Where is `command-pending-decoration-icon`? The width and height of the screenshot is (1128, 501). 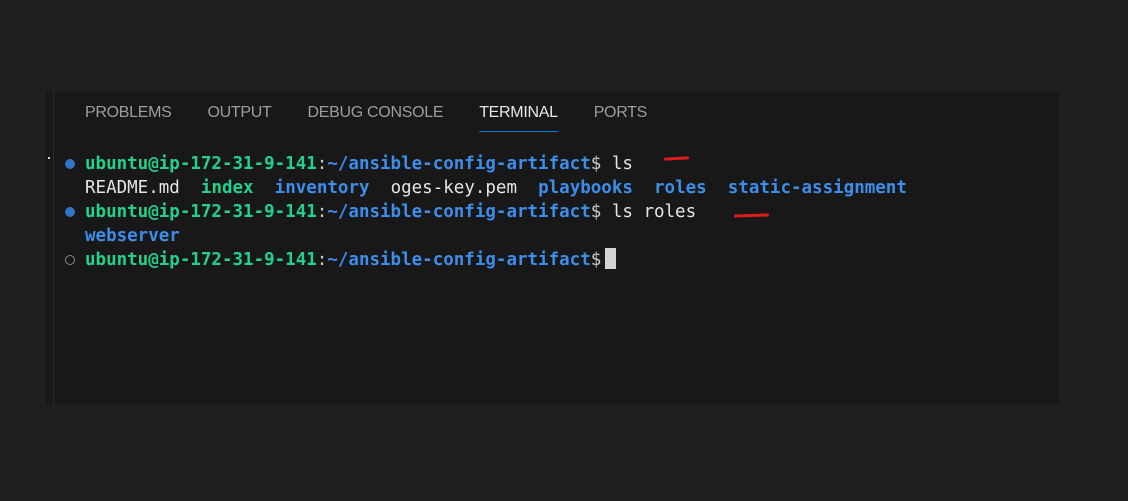
command-pending-decoration-icon is located at coordinates (70, 260).